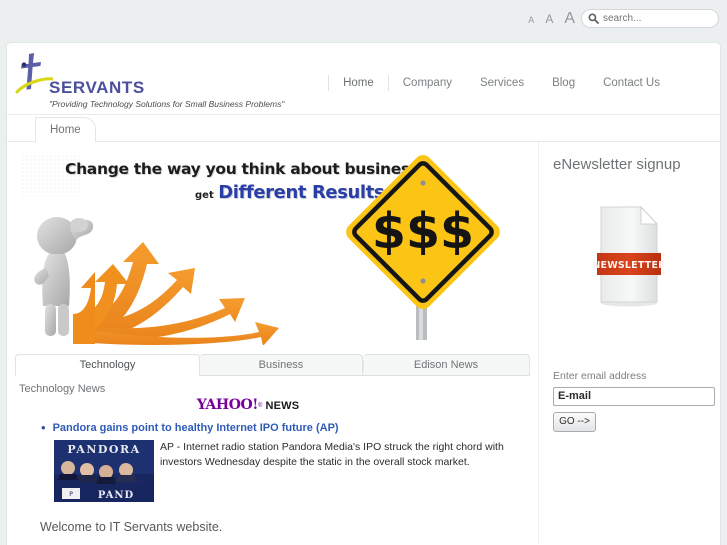 The height and width of the screenshot is (545, 727). I want to click on newsletter-icon-wrap: NEWSLETTER, so click(656, 257).